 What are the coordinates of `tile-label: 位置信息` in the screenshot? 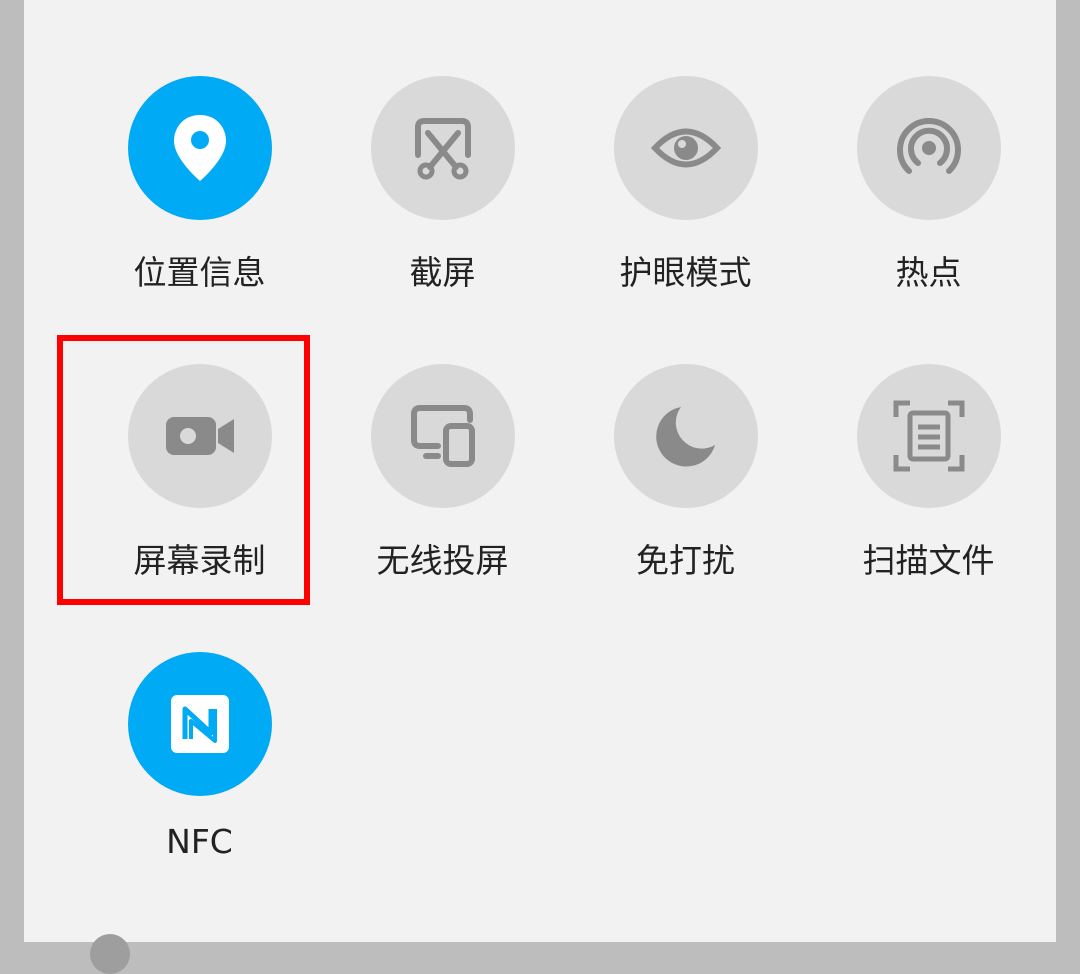 It's located at (199, 272).